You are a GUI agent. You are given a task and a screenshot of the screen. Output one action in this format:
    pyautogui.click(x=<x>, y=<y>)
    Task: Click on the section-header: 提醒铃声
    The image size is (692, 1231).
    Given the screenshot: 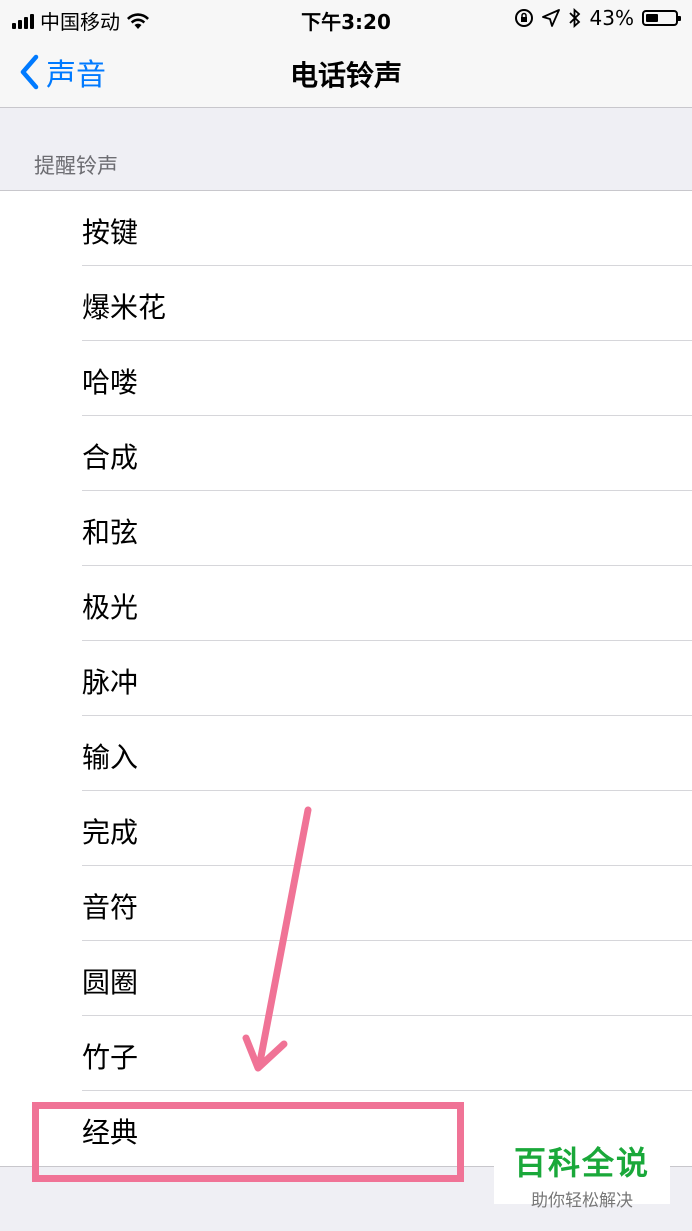 What is the action you would take?
    pyautogui.click(x=76, y=166)
    